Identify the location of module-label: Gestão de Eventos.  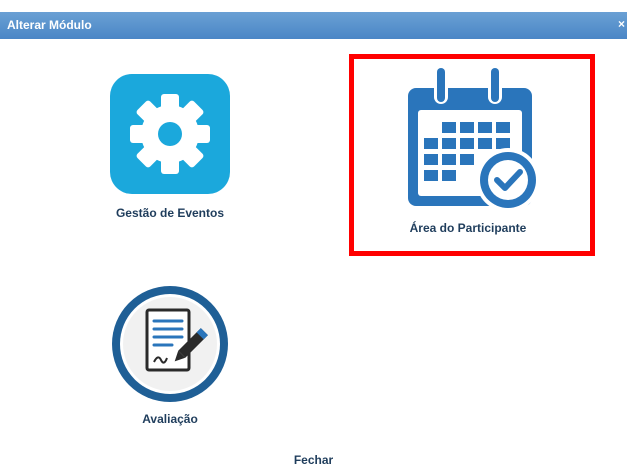
(170, 213).